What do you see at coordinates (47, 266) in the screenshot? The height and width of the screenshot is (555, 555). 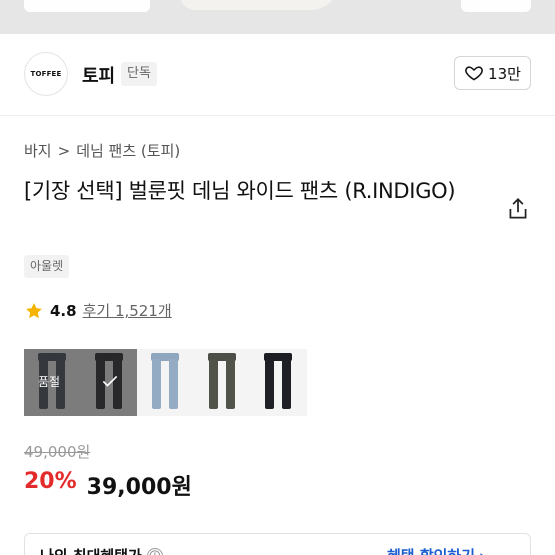 I see `outlet-badge: 아울렛` at bounding box center [47, 266].